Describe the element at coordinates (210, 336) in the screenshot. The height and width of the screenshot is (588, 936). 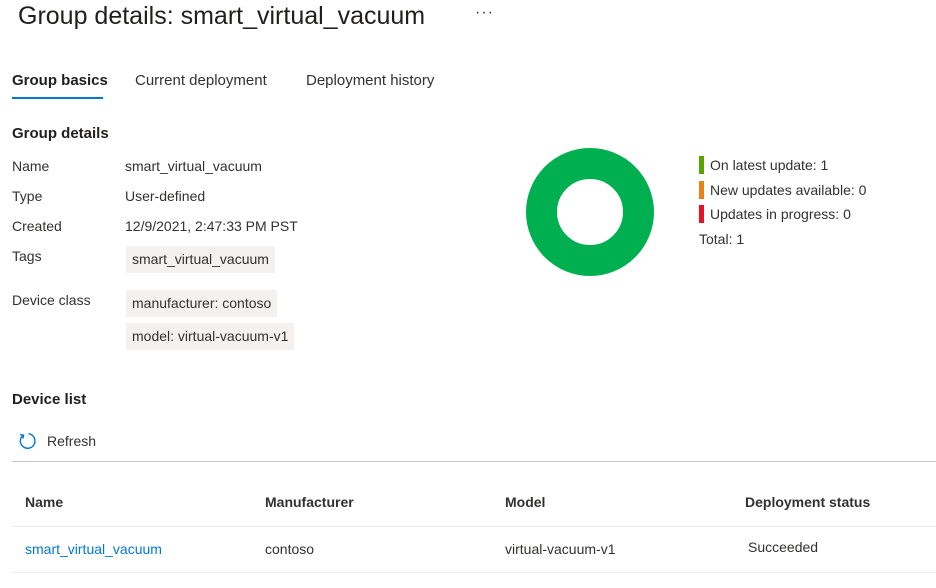
I see `device-class-chip-model: model: virtual-vacuum-v1` at that location.